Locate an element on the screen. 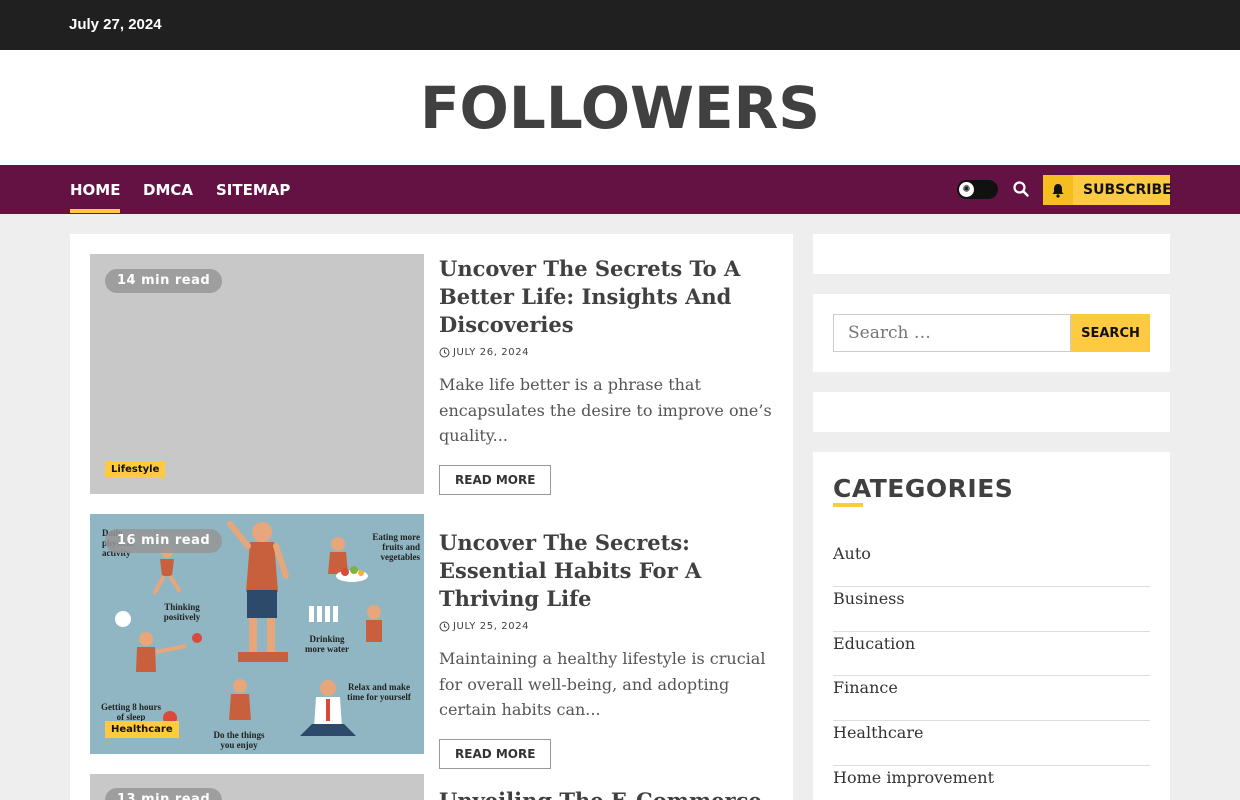 The image size is (1240, 800). post-body: Unveiling The E-Commerce is located at coordinates (608, 787).